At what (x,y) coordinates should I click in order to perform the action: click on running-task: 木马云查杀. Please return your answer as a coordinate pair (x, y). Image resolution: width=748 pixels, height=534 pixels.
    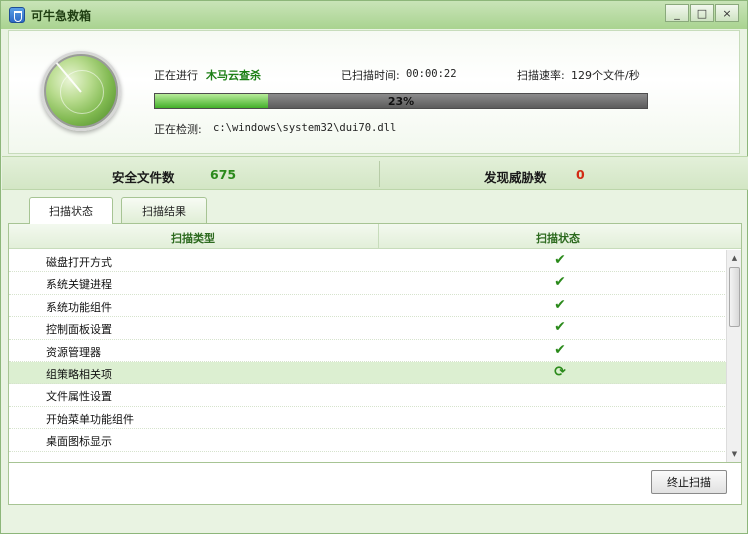
    Looking at the image, I should click on (233, 75).